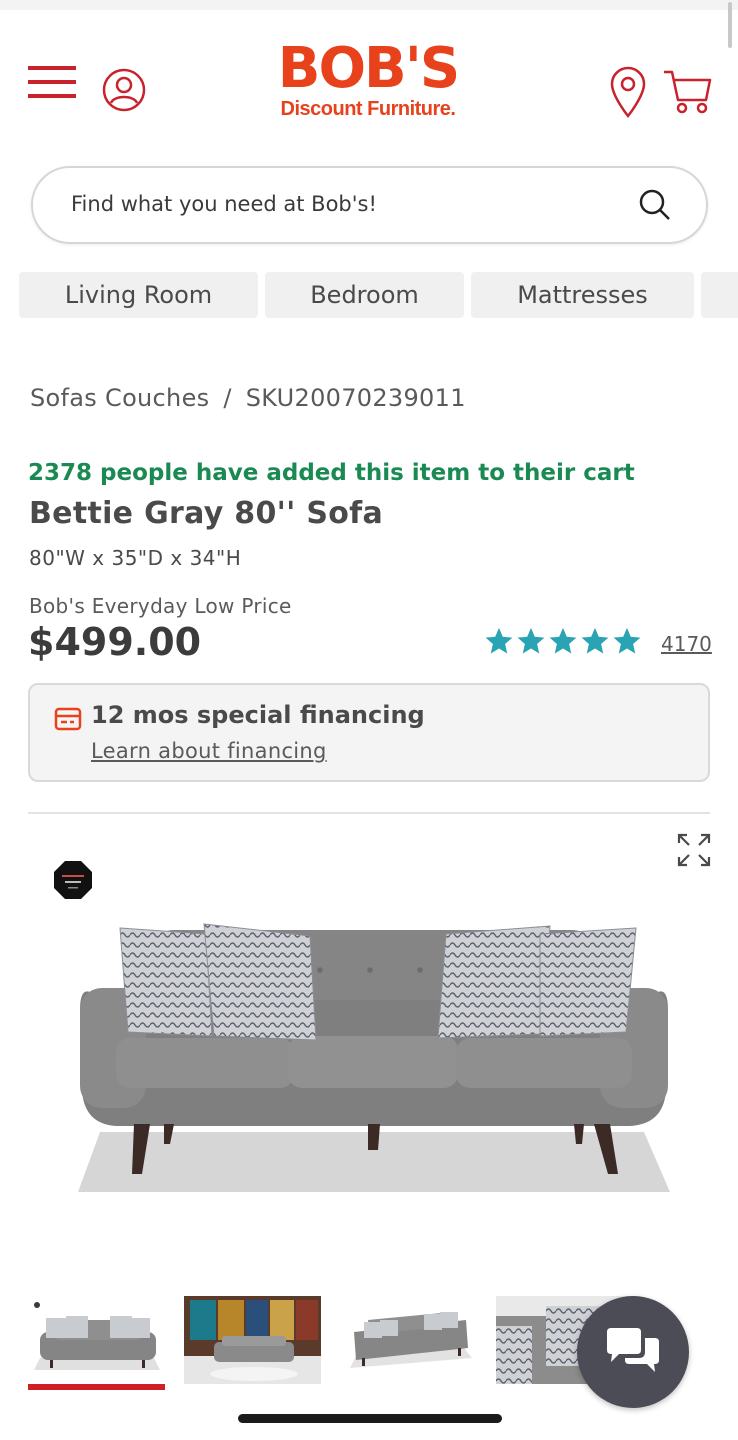 This screenshot has height=1440, width=738. I want to click on learn-financing-link: Learn about financing, so click(209, 751).